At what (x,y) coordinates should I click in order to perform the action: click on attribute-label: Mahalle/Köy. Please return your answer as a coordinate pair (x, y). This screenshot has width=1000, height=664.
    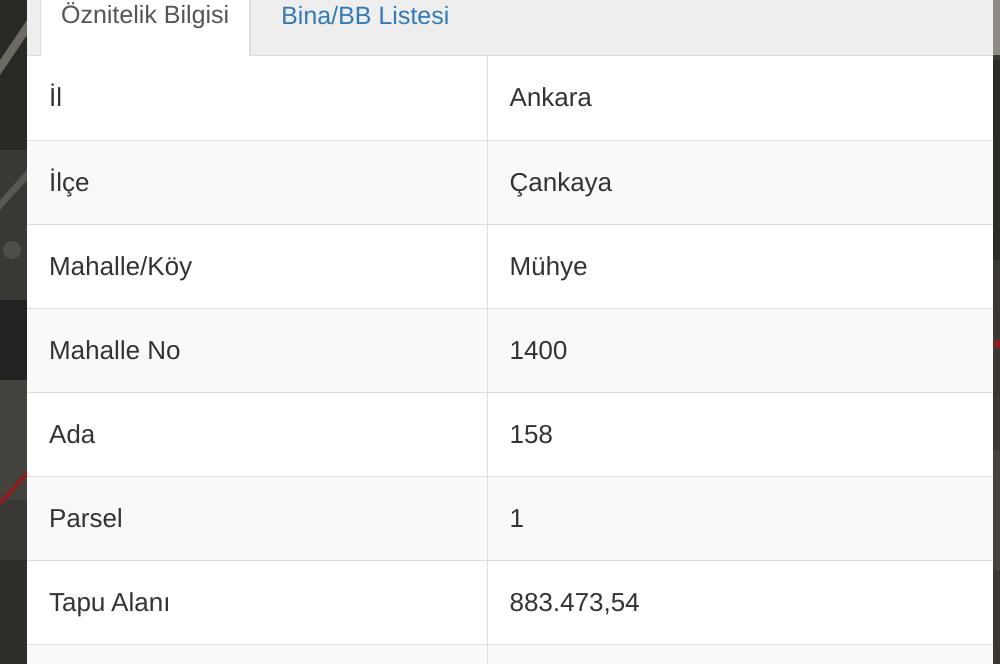
    Looking at the image, I should click on (257, 266).